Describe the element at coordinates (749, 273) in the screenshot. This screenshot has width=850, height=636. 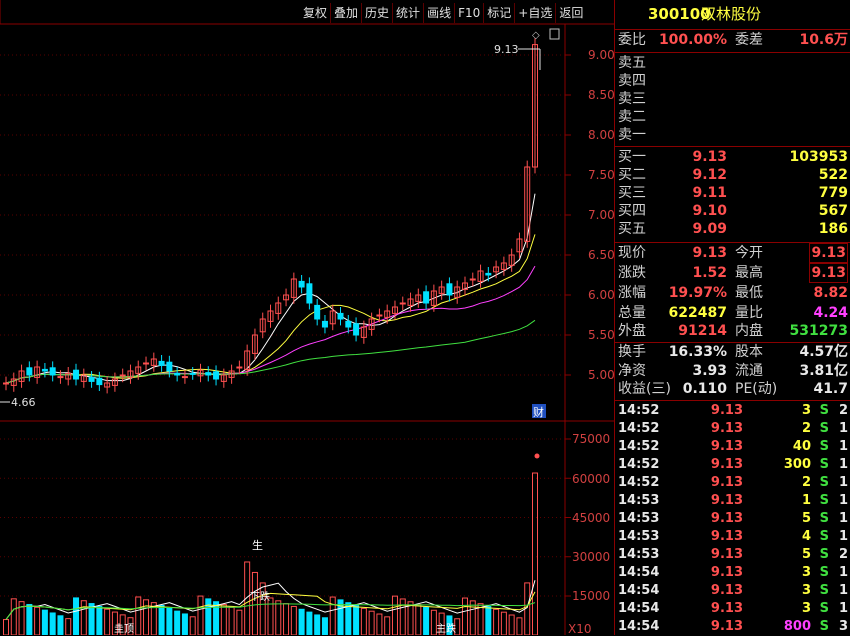
I see `high-label: 最高` at that location.